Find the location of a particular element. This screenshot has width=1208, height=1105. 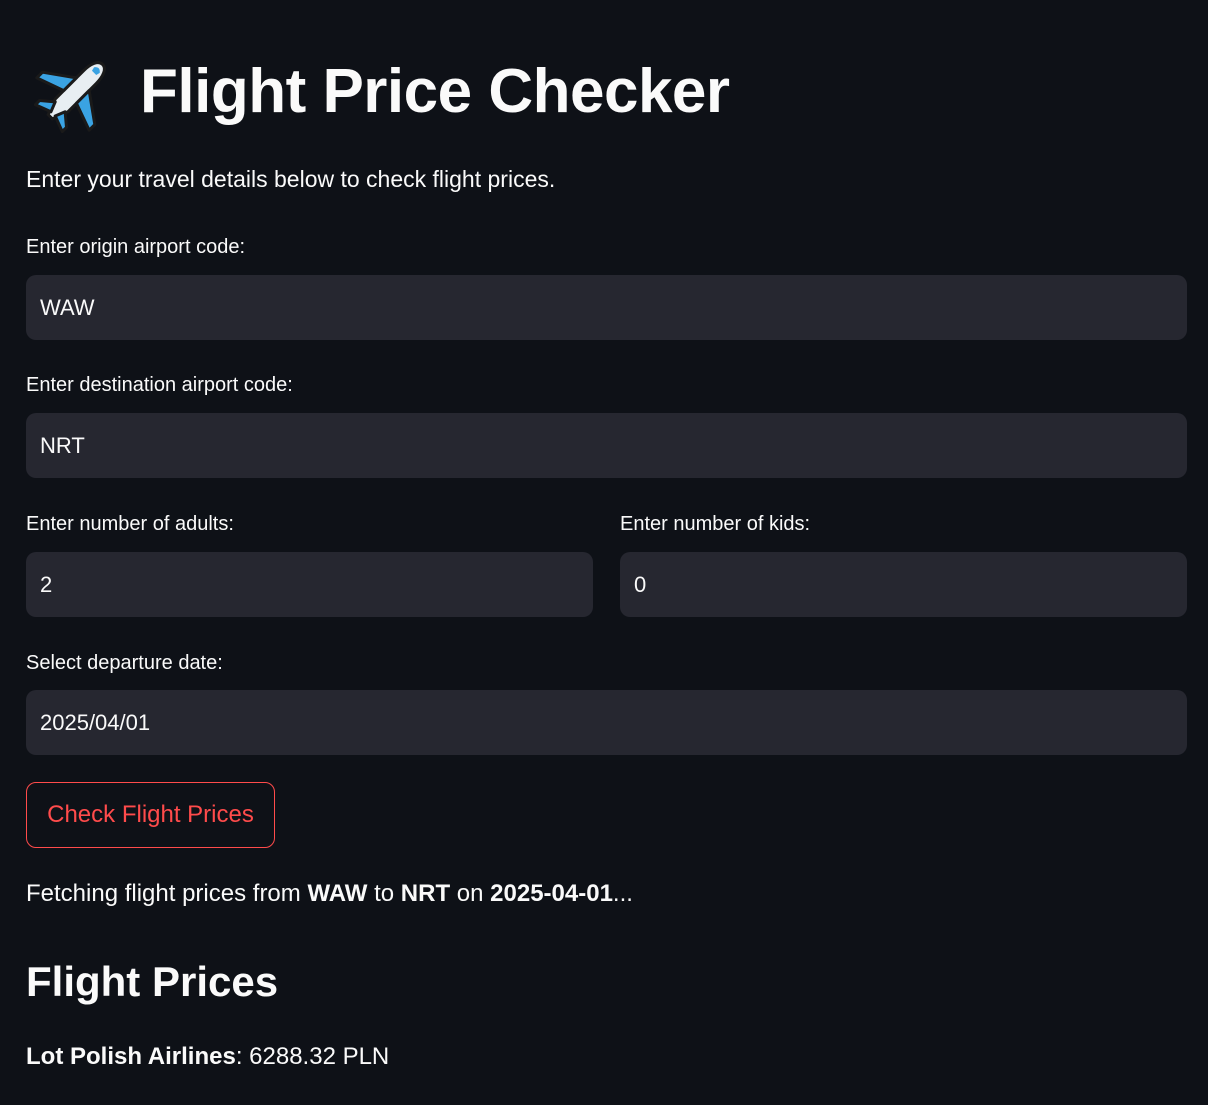

fetch-prefix: Fetching flight prices from is located at coordinates (167, 893).